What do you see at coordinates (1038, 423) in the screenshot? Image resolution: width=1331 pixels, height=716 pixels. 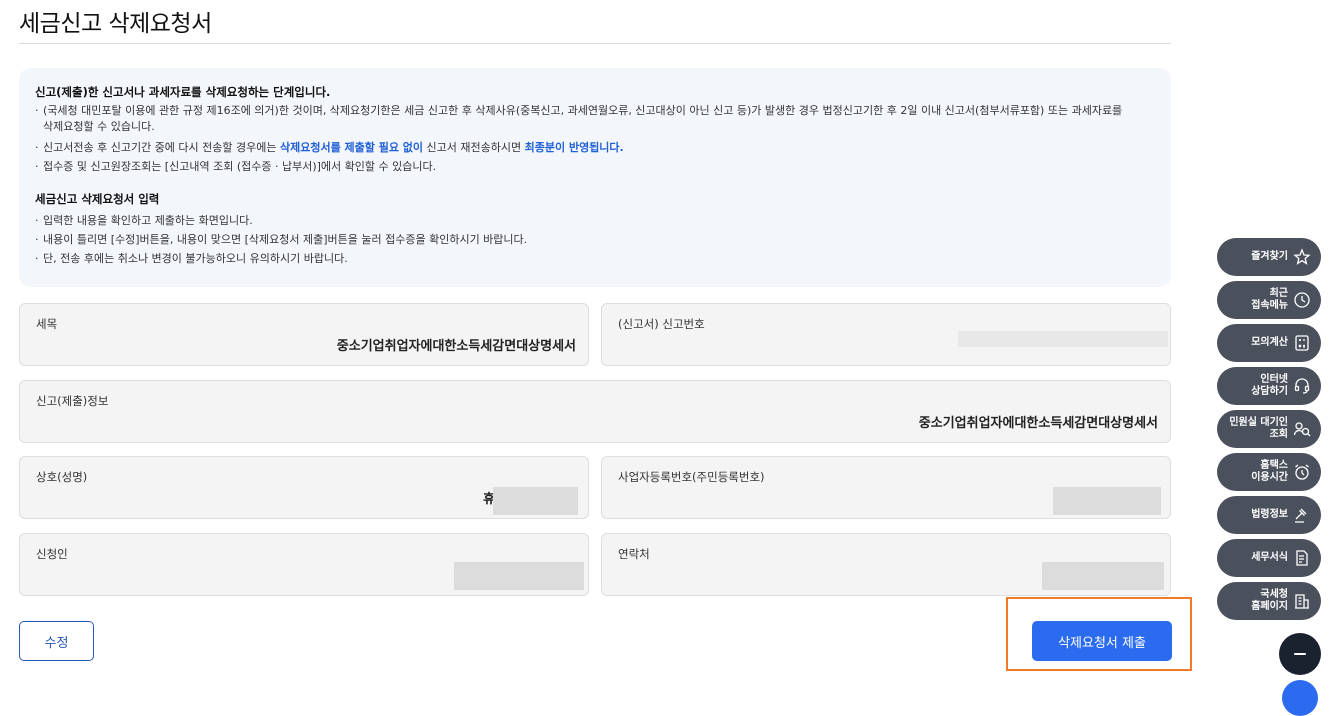 I see `report-info-value: 중소기업취업자에대한소득세감면대상명세서` at bounding box center [1038, 423].